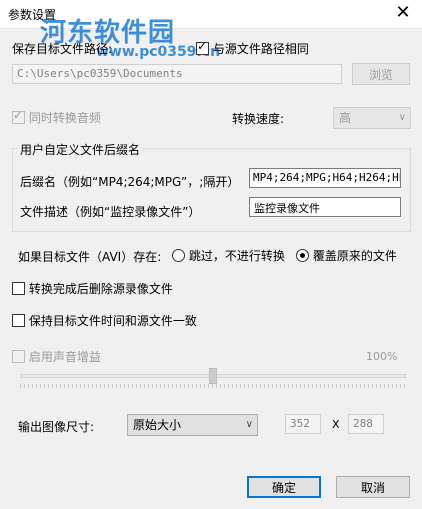  What do you see at coordinates (64, 357) in the screenshot?
I see `volume-gain-label: 启用声音增益` at bounding box center [64, 357].